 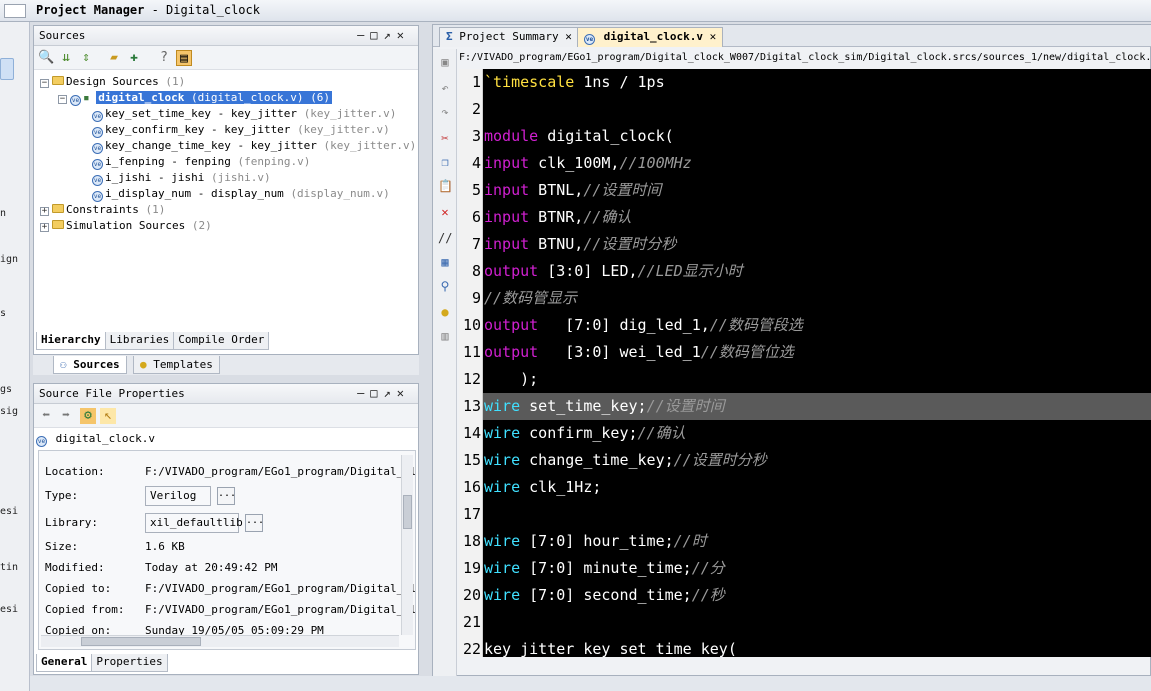 I want to click on flow-navigator-selected-item, so click(x=7, y=69).